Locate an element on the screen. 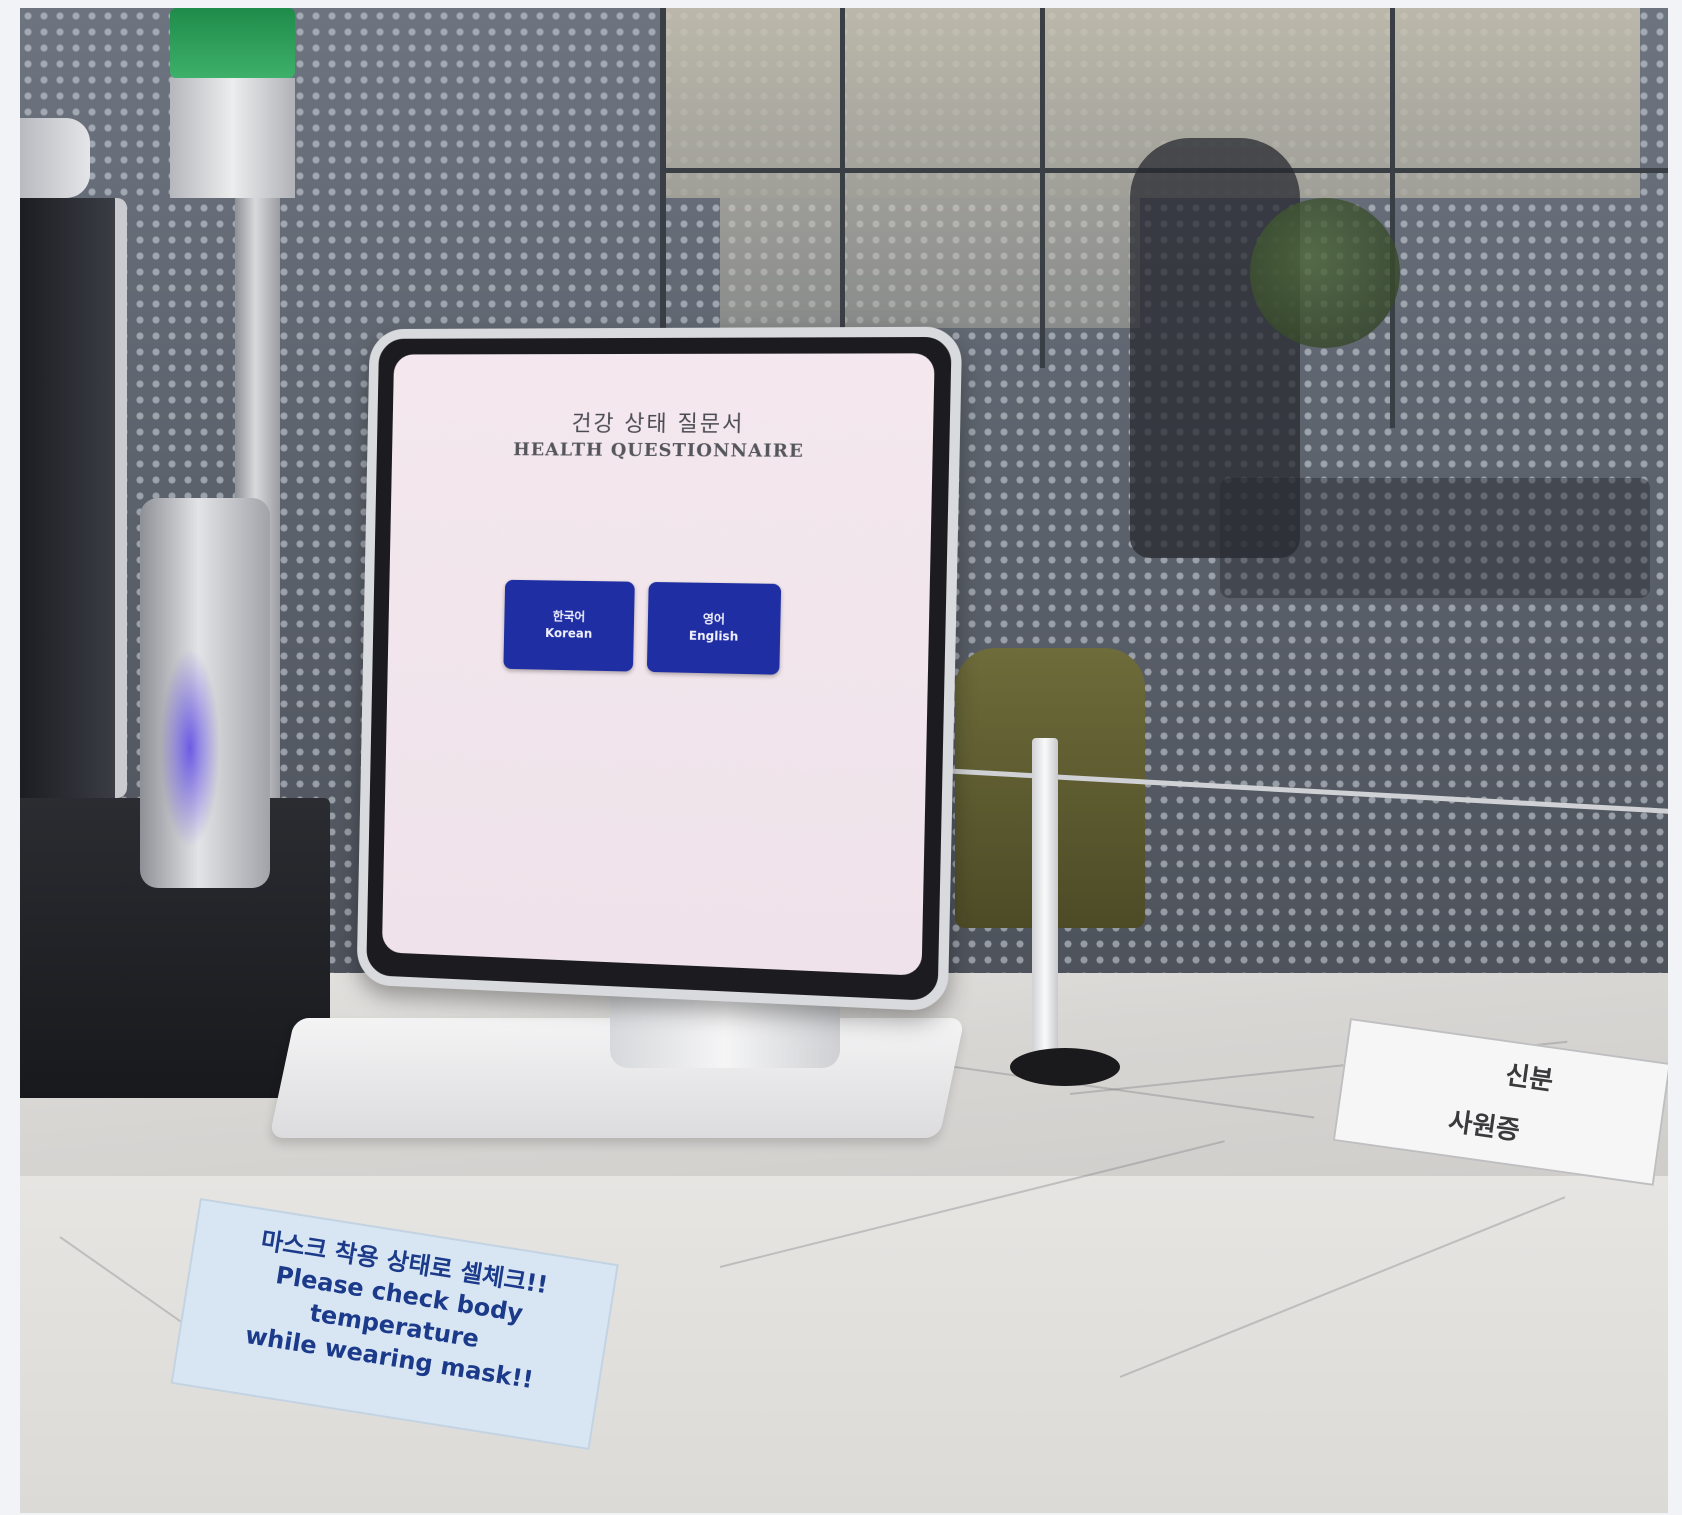 The height and width of the screenshot is (1515, 1682). blue-led-glow is located at coordinates (190, 748).